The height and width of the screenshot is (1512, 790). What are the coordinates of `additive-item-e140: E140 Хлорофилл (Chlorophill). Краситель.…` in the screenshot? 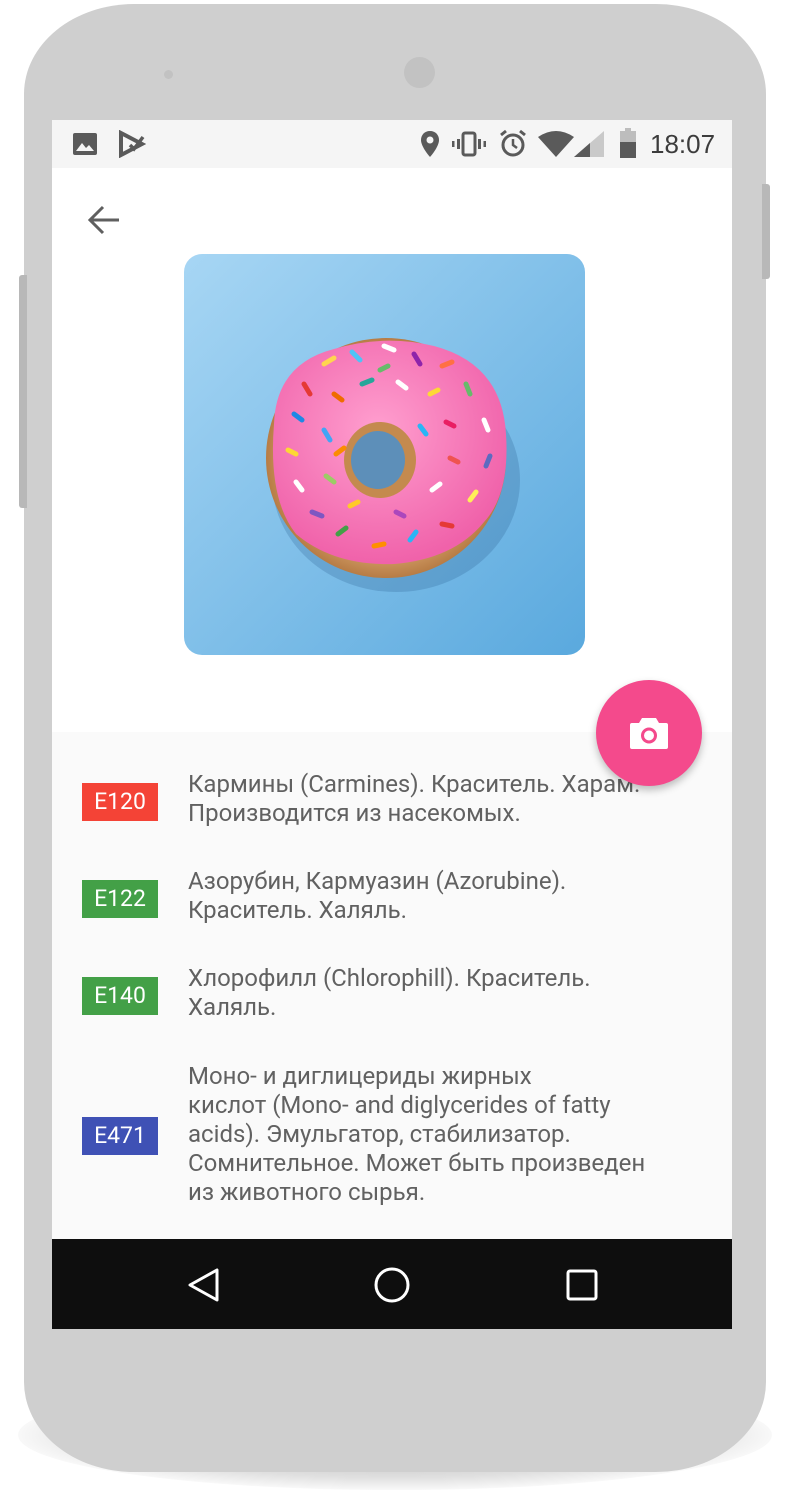 It's located at (392, 997).